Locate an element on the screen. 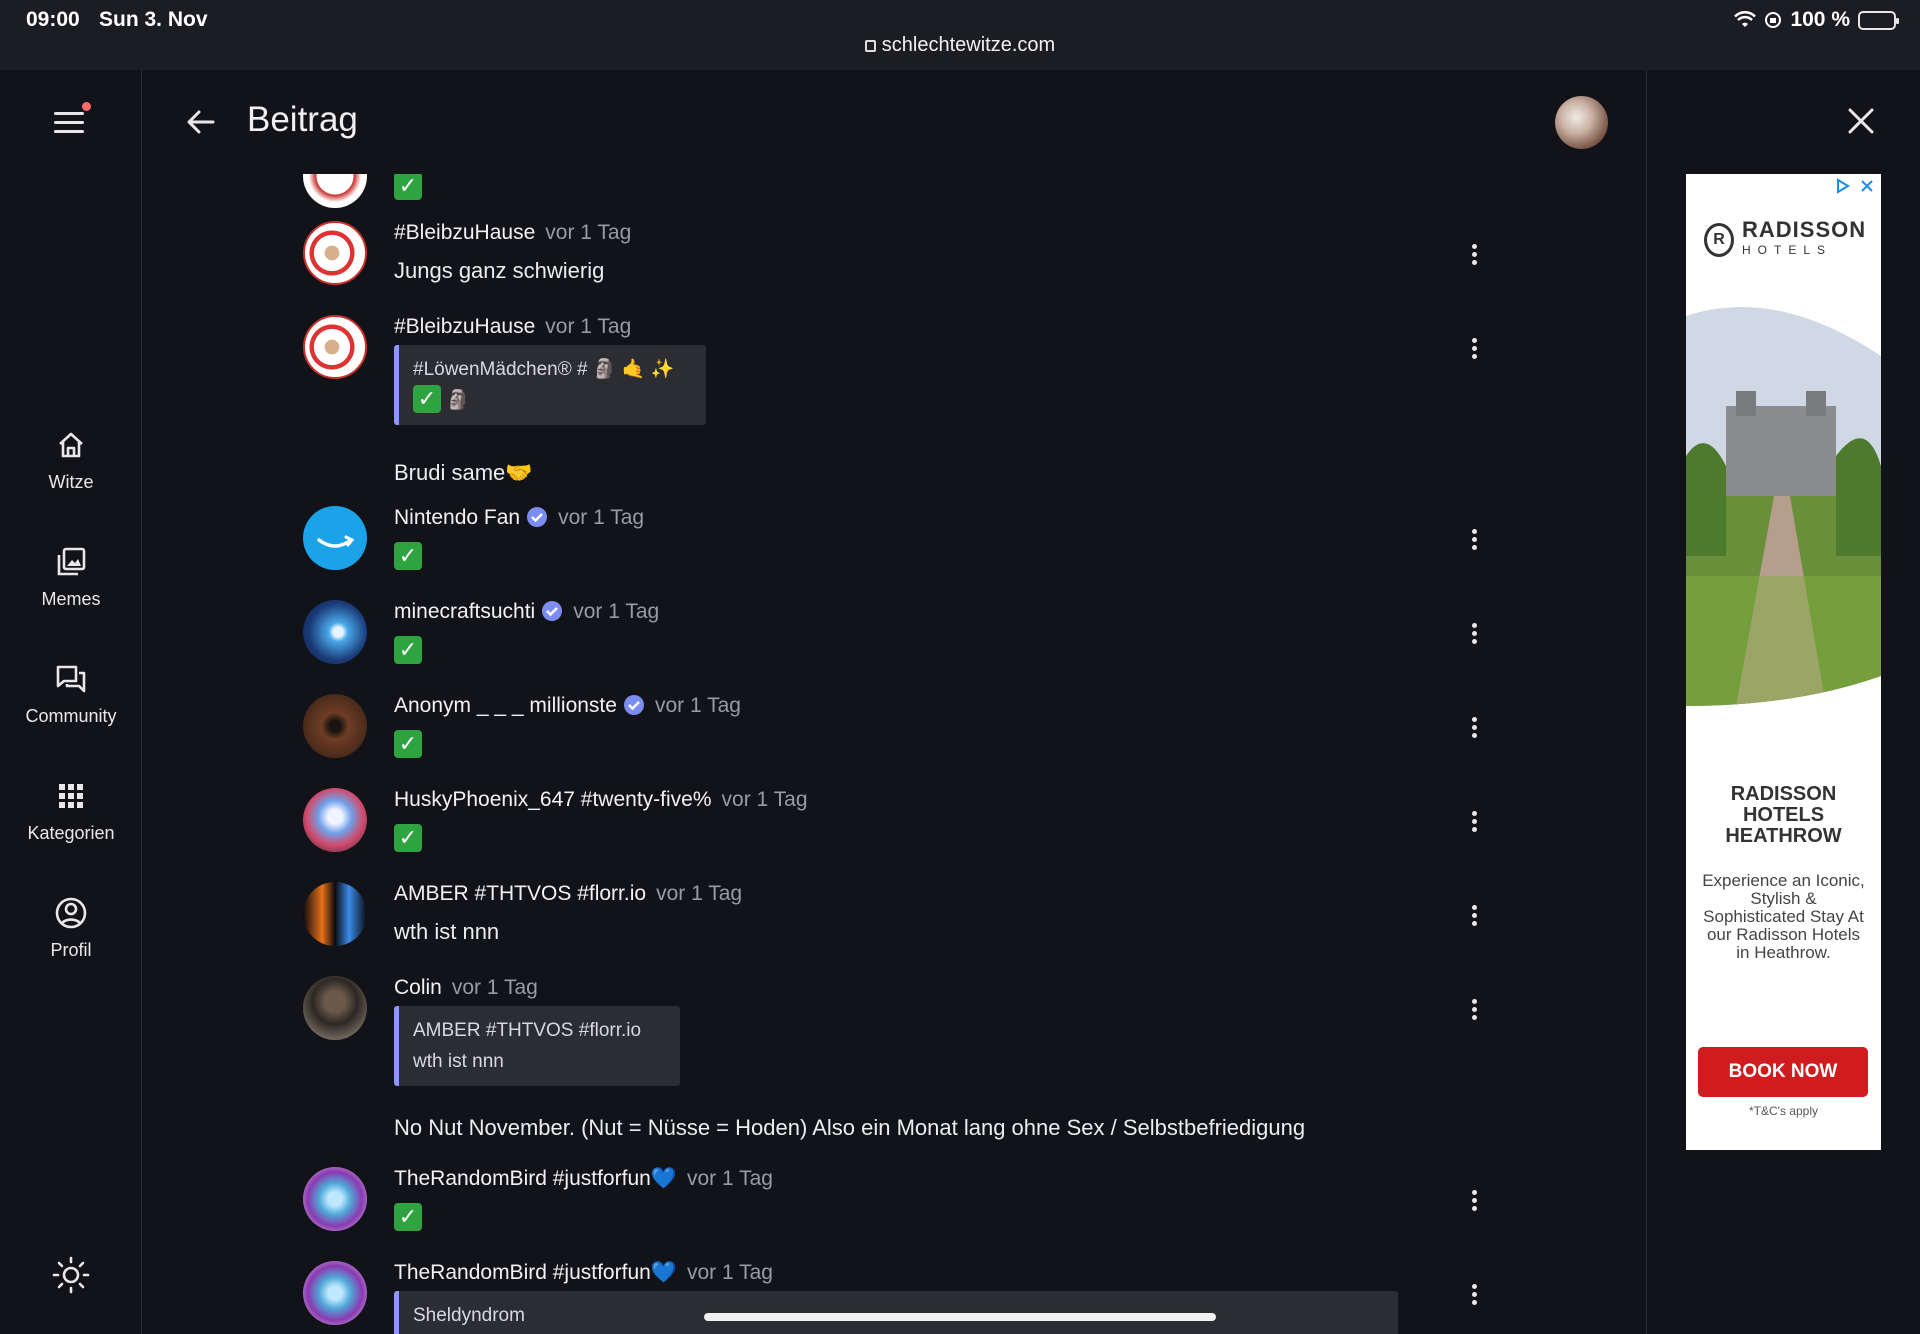 The image size is (1920, 1334). address-bar: schlechtewitze.com is located at coordinates (960, 45).